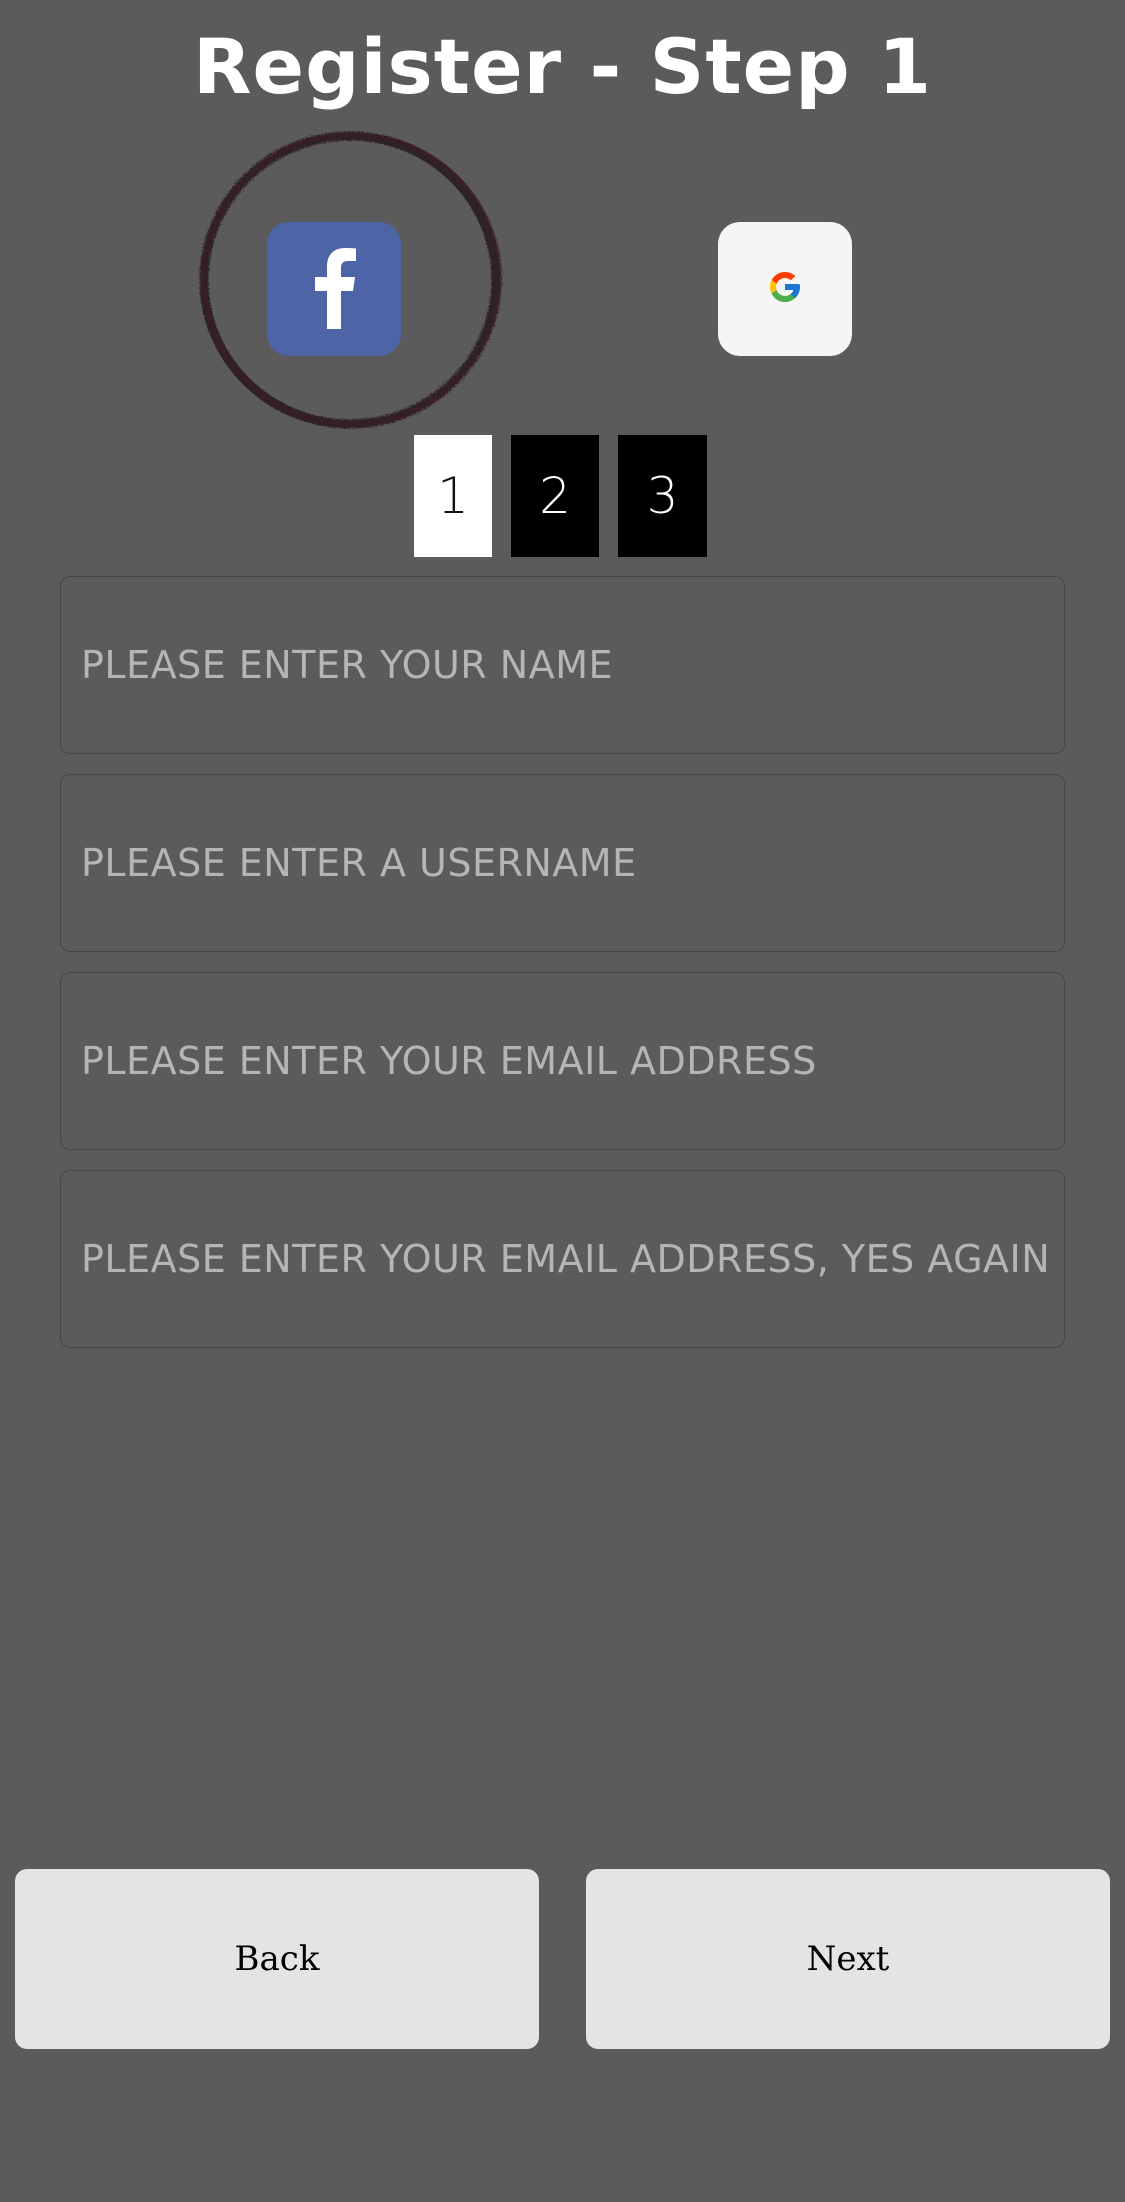 Image resolution: width=1125 pixels, height=2202 pixels. Describe the element at coordinates (572, 1259) in the screenshot. I see `email-confirm-input` at that location.